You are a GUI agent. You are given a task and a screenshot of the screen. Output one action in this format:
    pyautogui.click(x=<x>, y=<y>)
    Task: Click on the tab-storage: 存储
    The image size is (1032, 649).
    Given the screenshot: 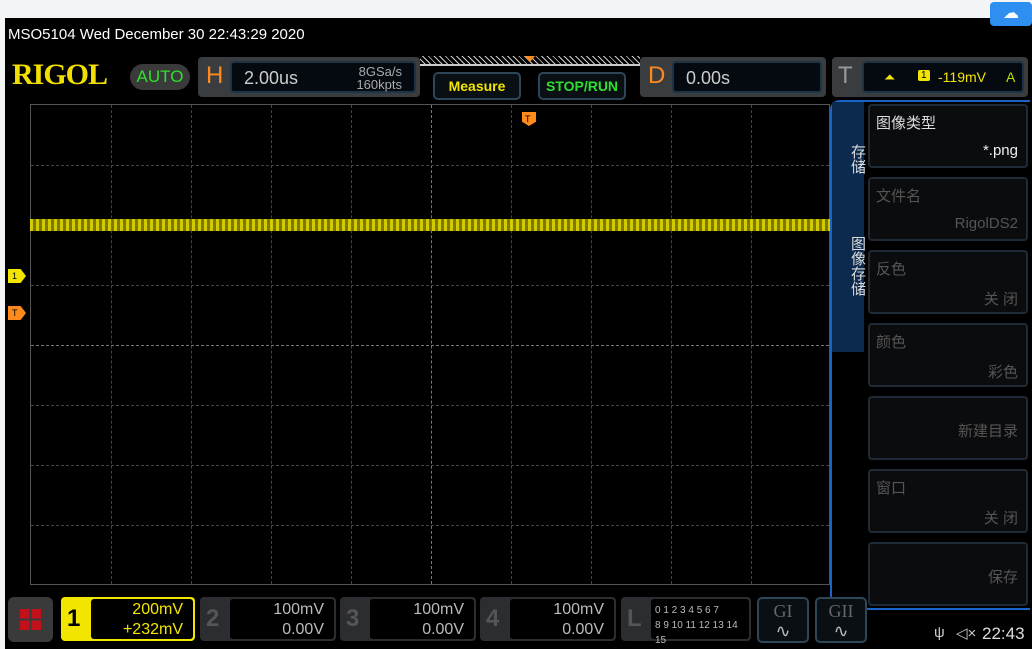 What is the action you would take?
    pyautogui.click(x=852, y=159)
    